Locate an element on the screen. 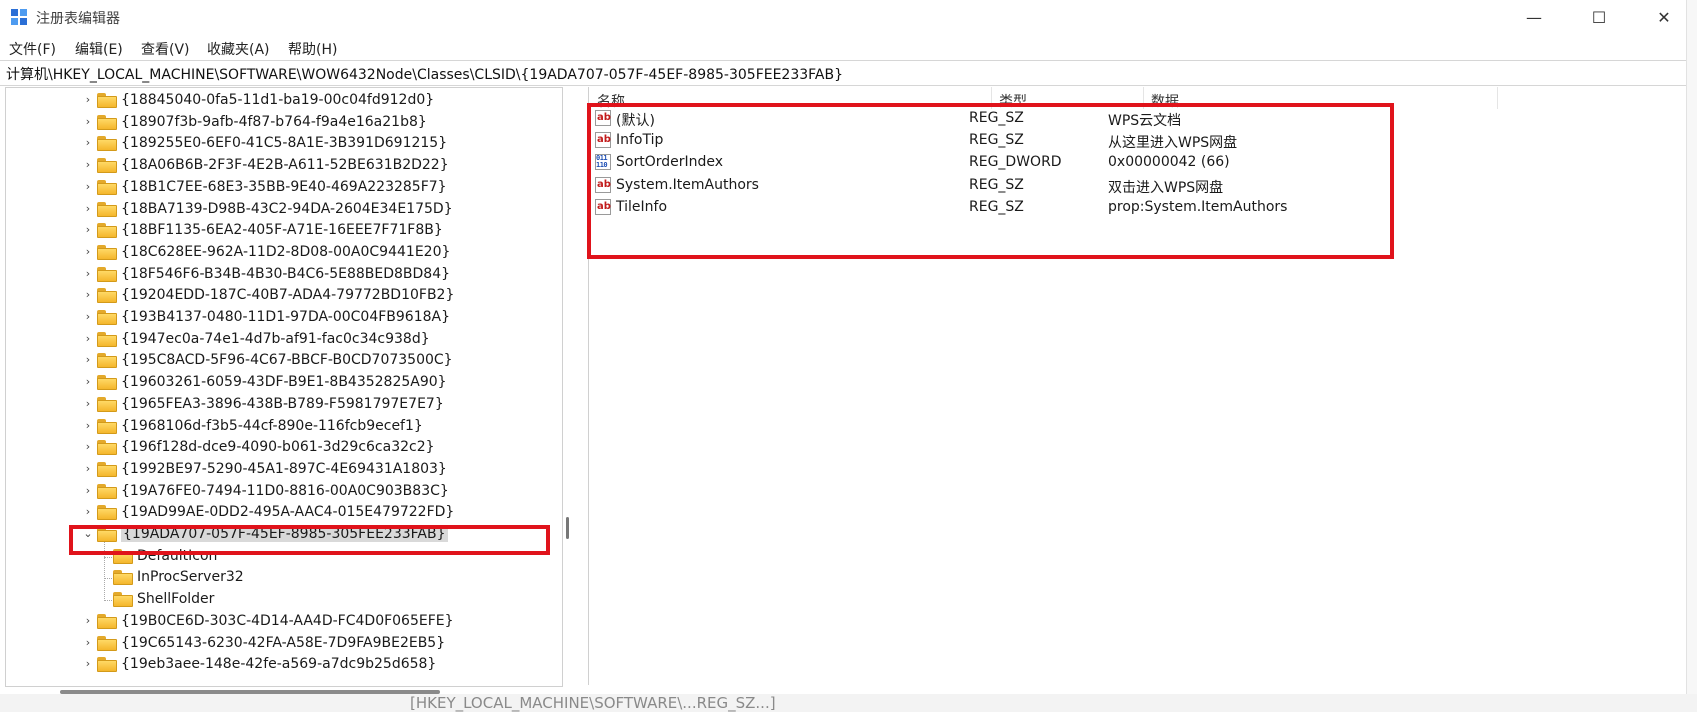  tree-item: › {18845040-0fa5-11d1-ba19-00c04fd912d0} is located at coordinates (284, 100).